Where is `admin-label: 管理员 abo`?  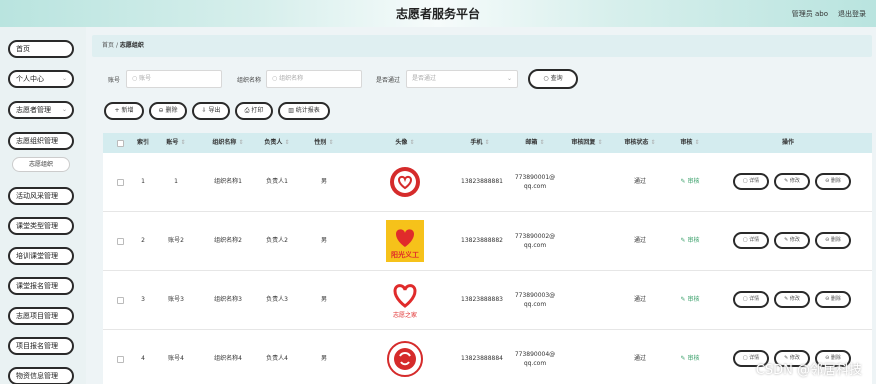
admin-label: 管理员 abo is located at coordinates (809, 14).